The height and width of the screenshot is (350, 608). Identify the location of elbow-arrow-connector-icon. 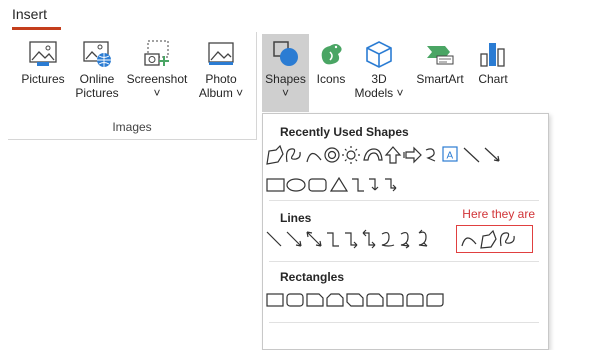
(351, 240).